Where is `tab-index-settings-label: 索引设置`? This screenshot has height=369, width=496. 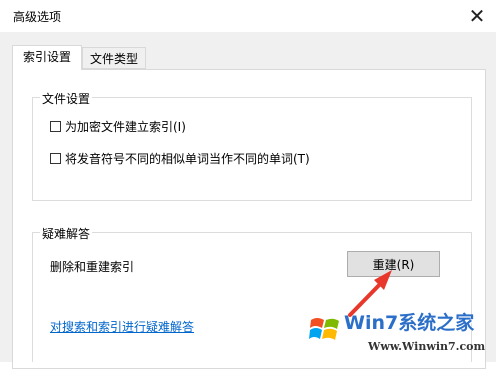
tab-index-settings-label: 索引设置 is located at coordinates (46, 57).